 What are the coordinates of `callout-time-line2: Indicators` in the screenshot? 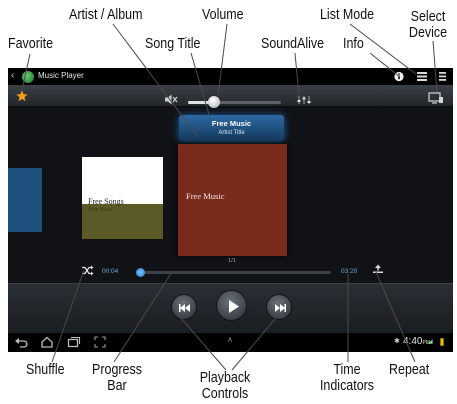 It's located at (347, 386).